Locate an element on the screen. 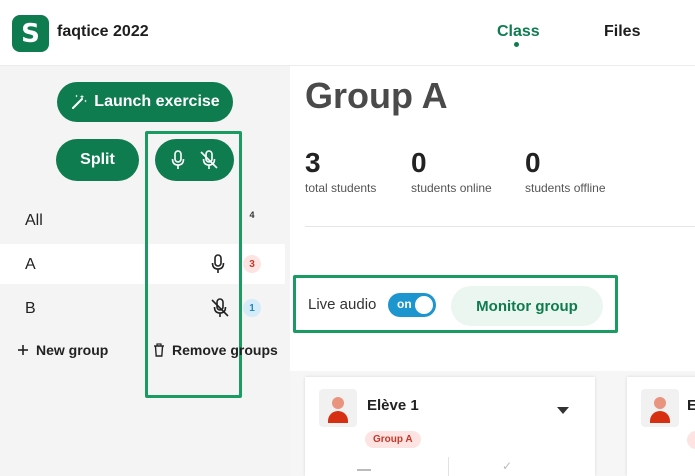  trash-icon is located at coordinates (159, 350).